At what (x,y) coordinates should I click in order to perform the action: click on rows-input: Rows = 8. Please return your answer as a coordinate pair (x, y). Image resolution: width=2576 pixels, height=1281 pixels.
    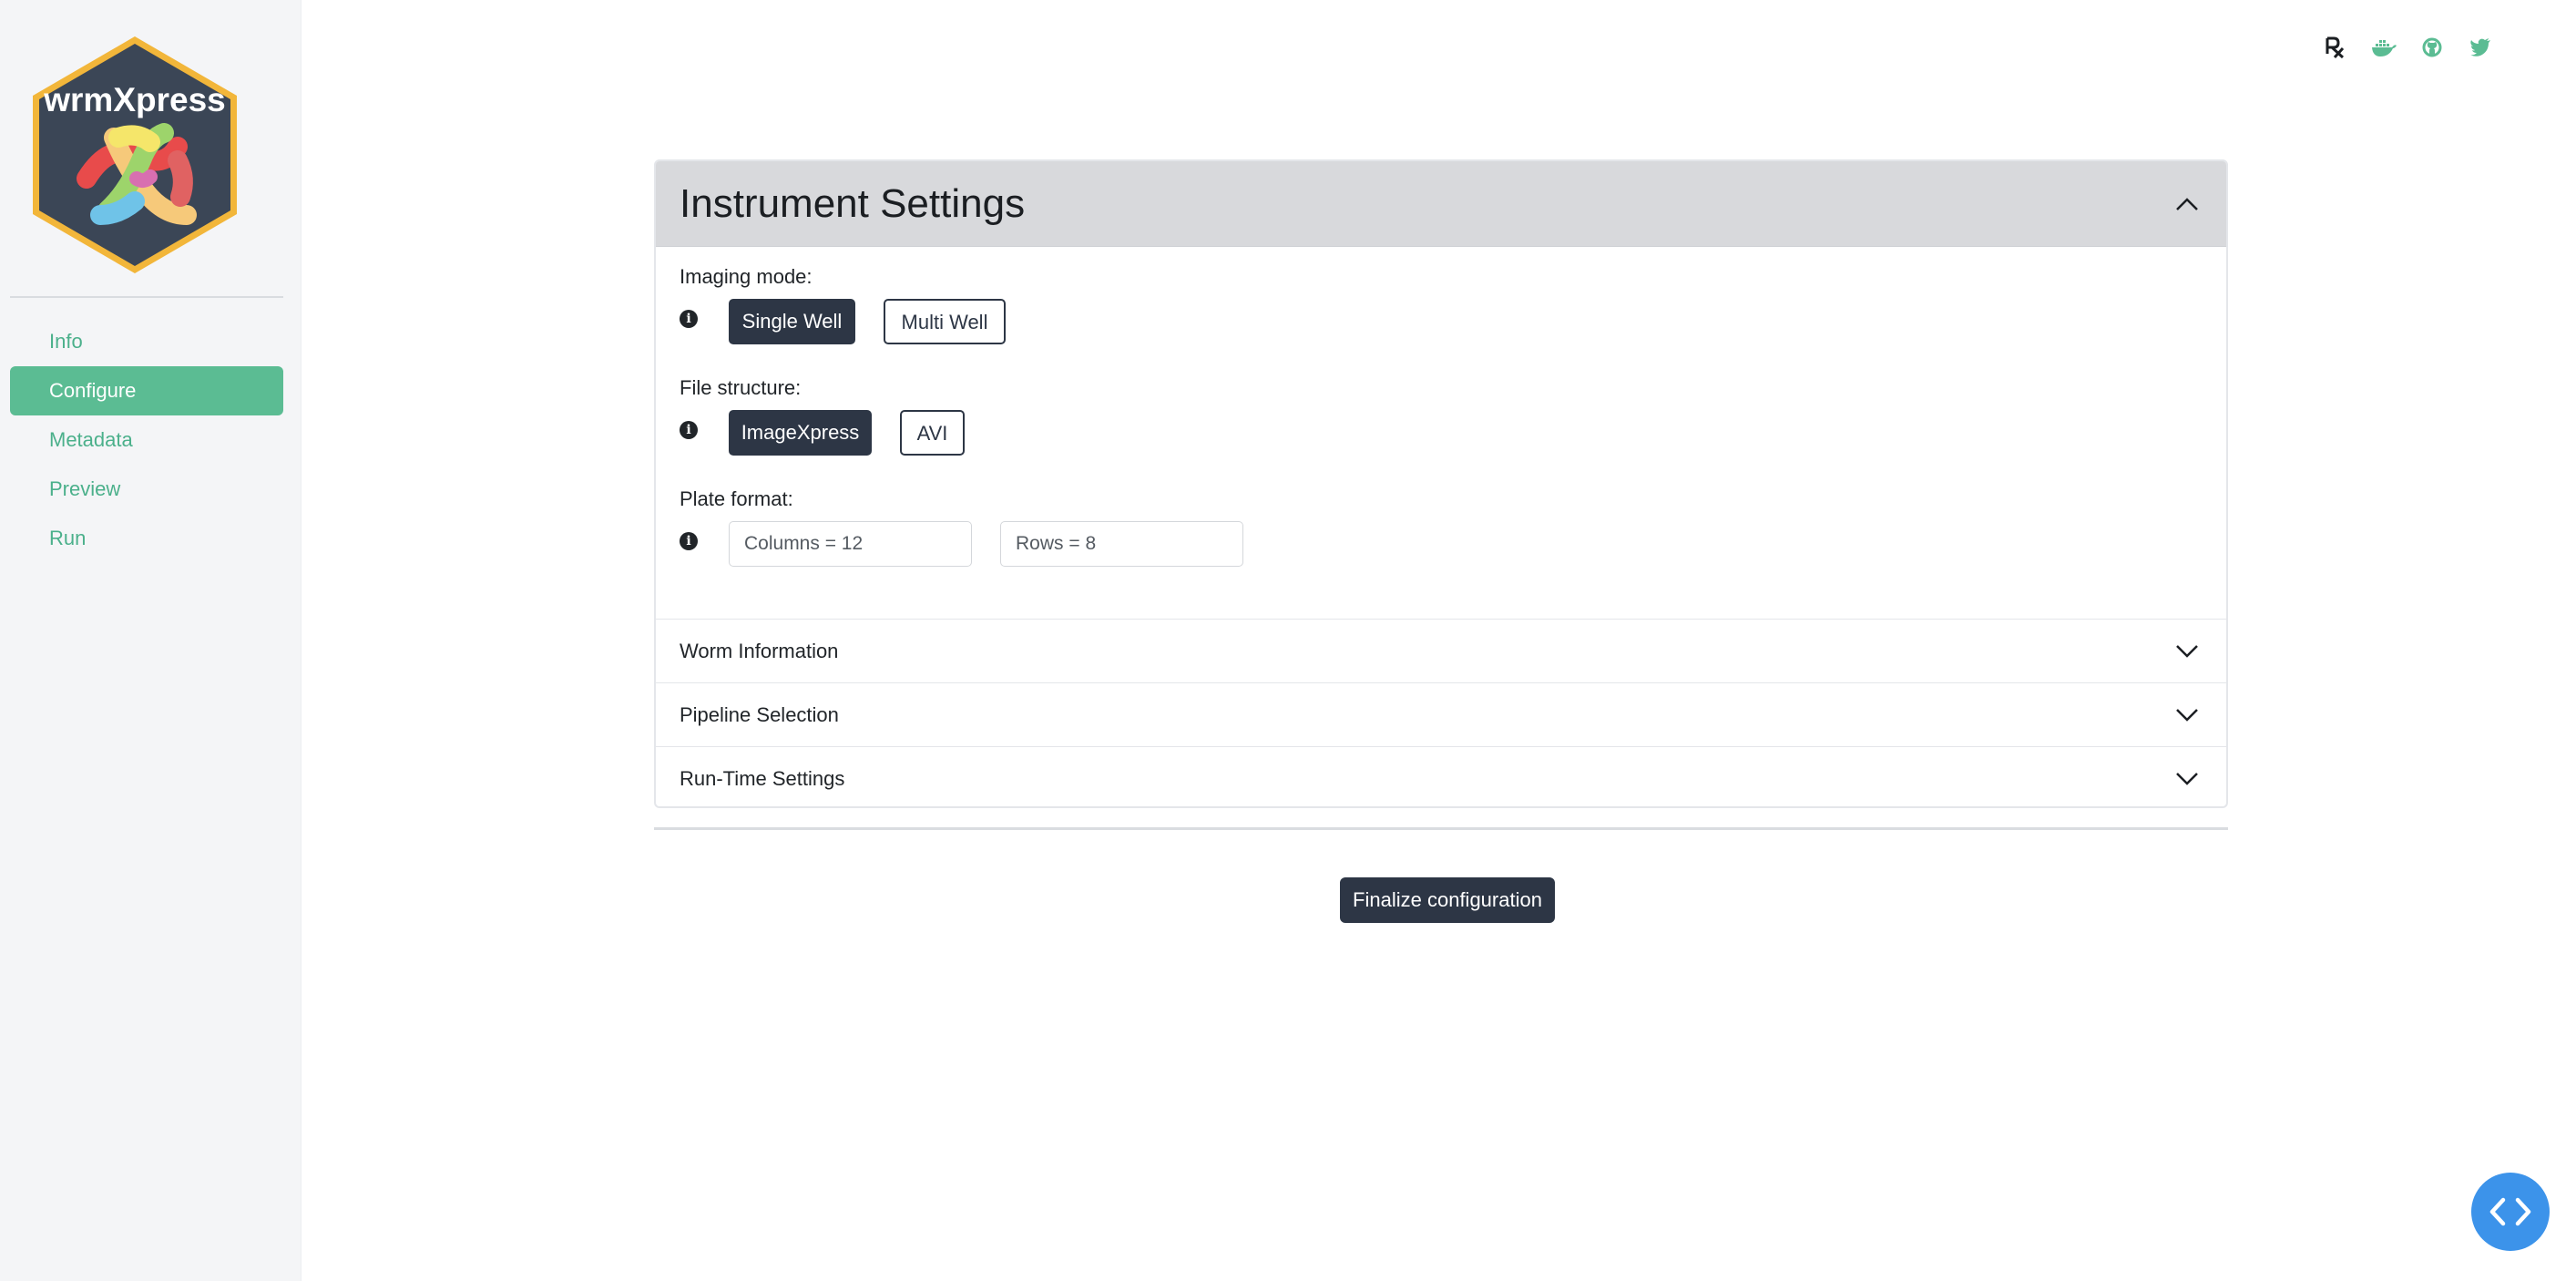
    Looking at the image, I should click on (1121, 544).